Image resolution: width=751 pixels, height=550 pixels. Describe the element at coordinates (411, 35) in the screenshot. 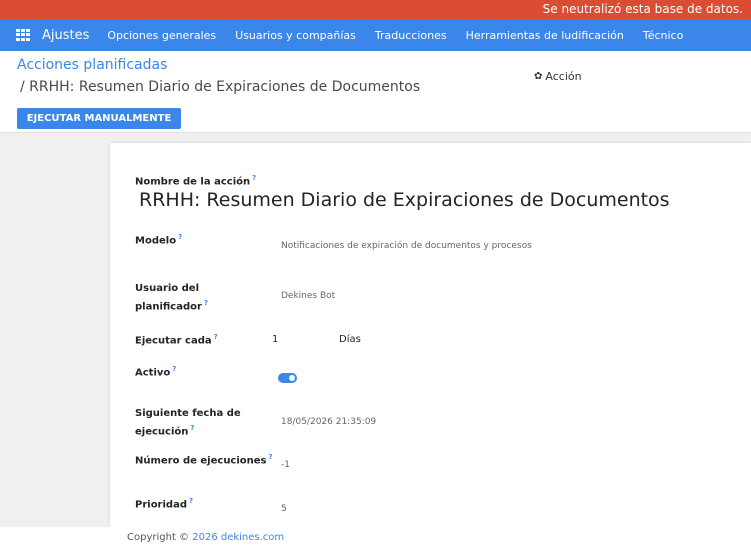

I see `menu-traducciones: Traducciones` at that location.